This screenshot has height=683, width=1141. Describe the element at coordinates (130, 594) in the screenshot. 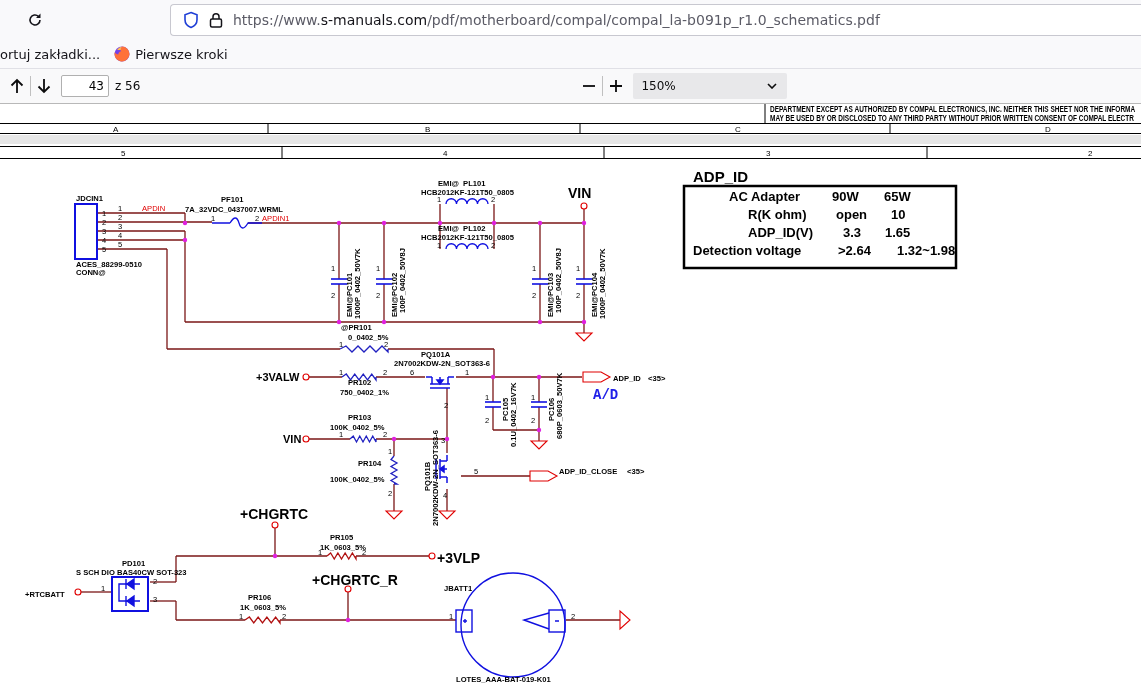

I see `diode-symbol` at that location.